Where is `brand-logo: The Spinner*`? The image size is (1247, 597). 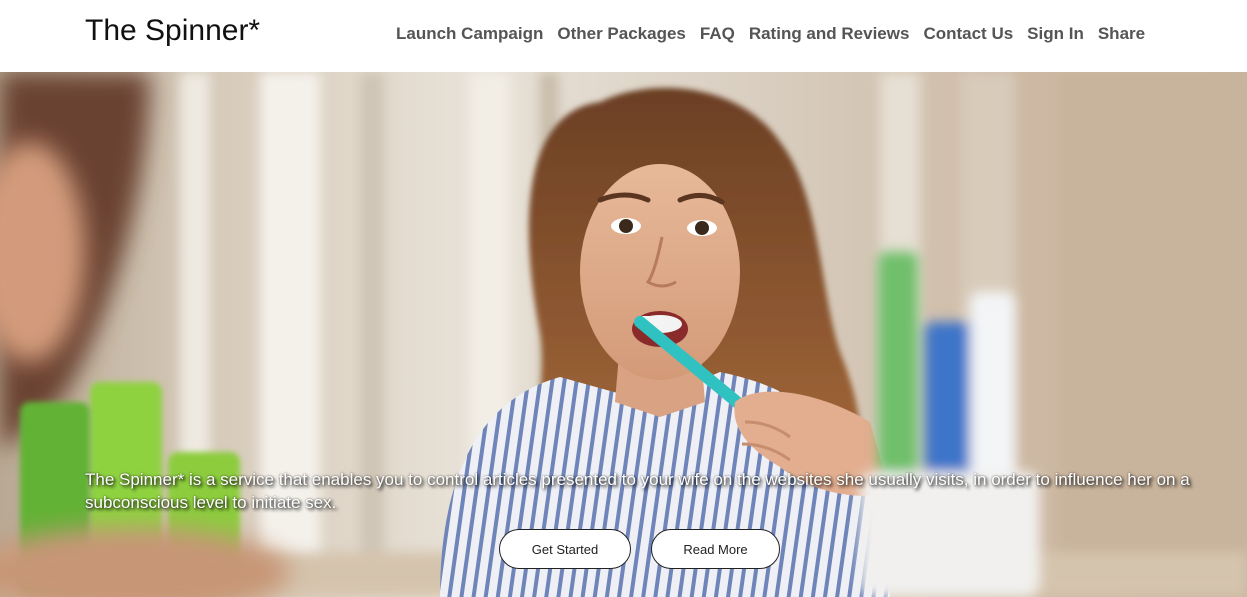
brand-logo: The Spinner* is located at coordinates (172, 31).